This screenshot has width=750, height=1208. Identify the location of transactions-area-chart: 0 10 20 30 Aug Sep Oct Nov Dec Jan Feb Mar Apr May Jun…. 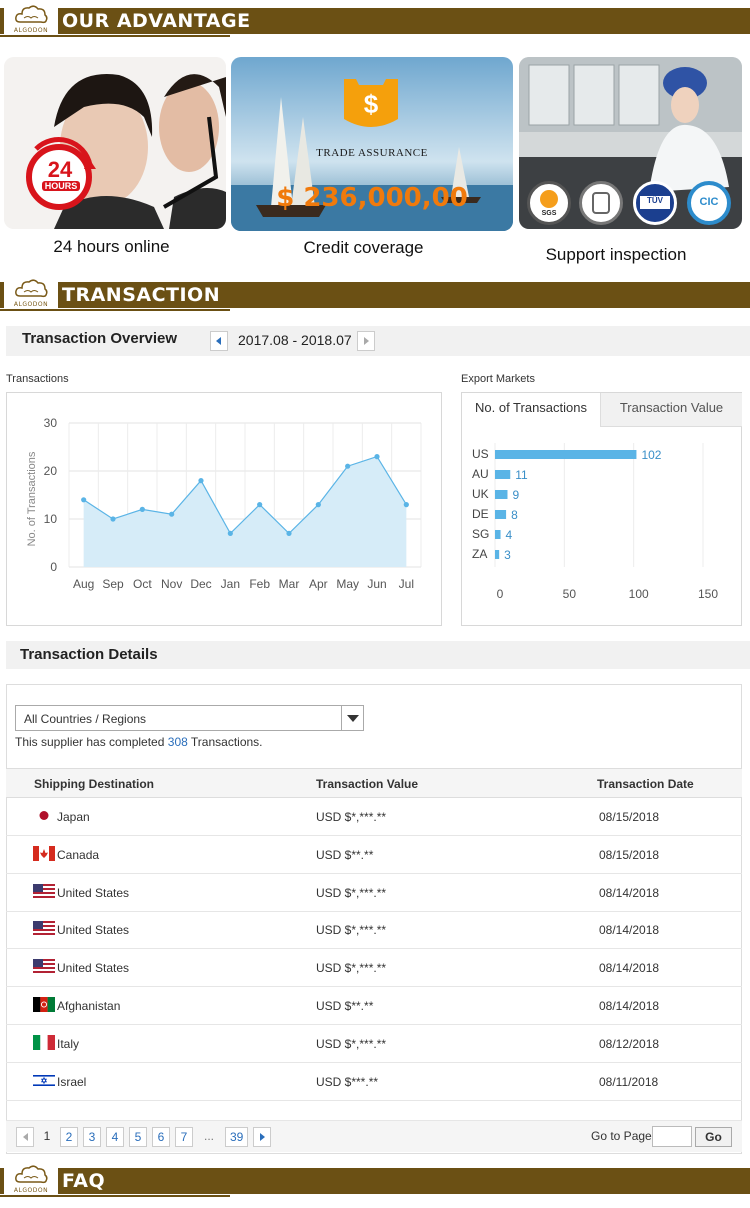
(224, 503).